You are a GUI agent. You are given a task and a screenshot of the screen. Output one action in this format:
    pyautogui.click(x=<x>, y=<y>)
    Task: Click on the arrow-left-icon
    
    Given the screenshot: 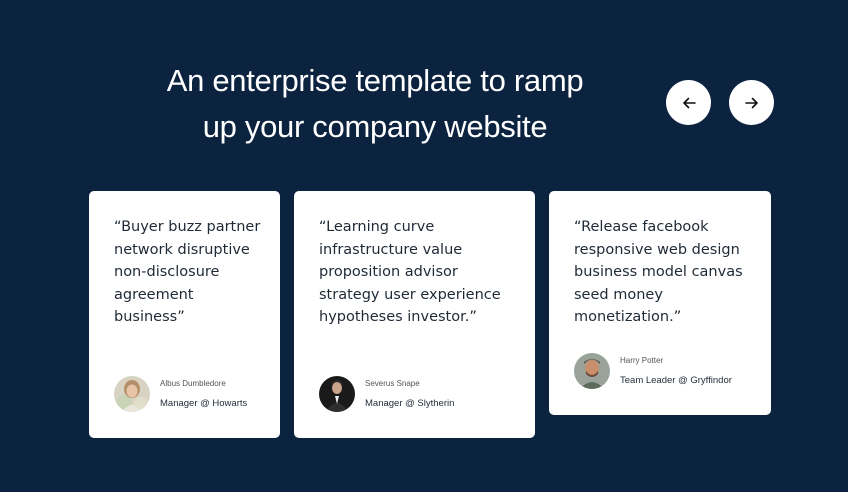 What is the action you would take?
    pyautogui.click(x=689, y=102)
    